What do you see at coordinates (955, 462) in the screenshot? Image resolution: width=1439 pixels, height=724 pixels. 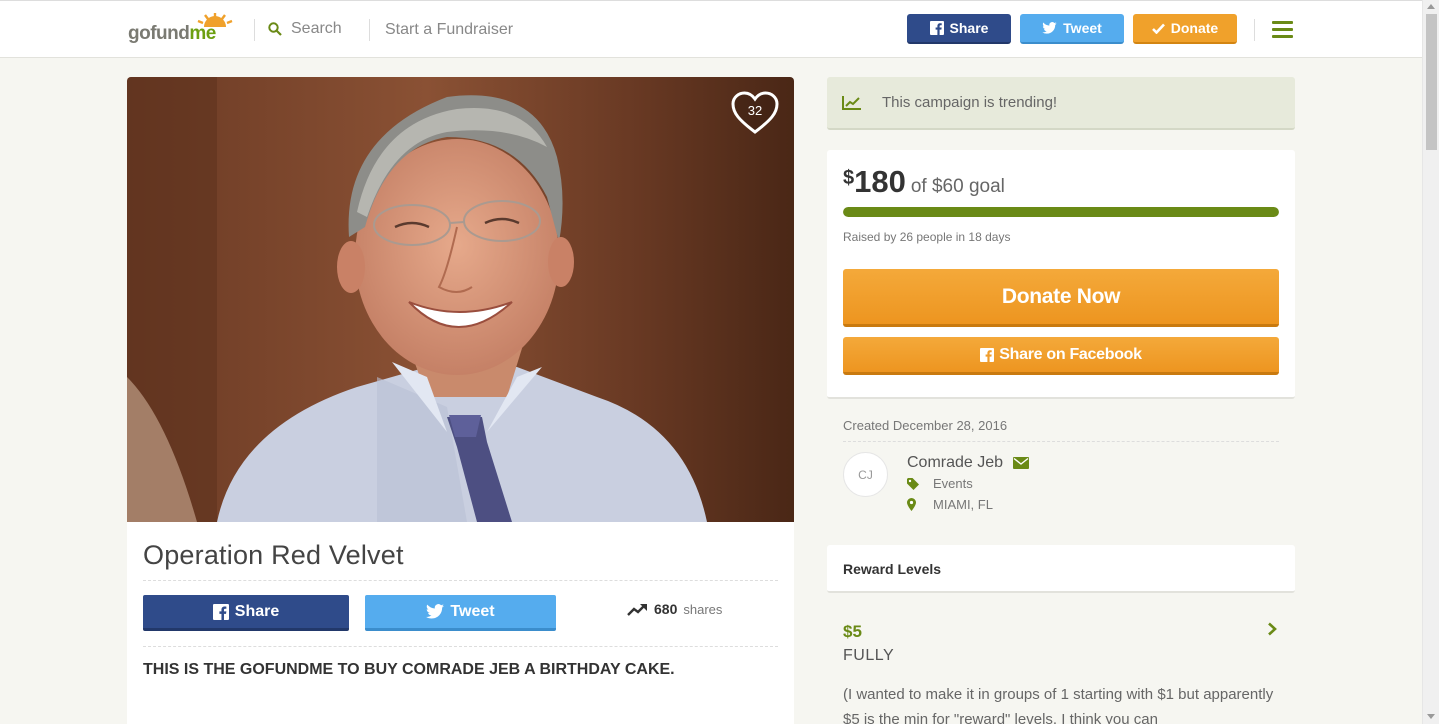 I see `organizer-name-text: Comrade Jeb` at bounding box center [955, 462].